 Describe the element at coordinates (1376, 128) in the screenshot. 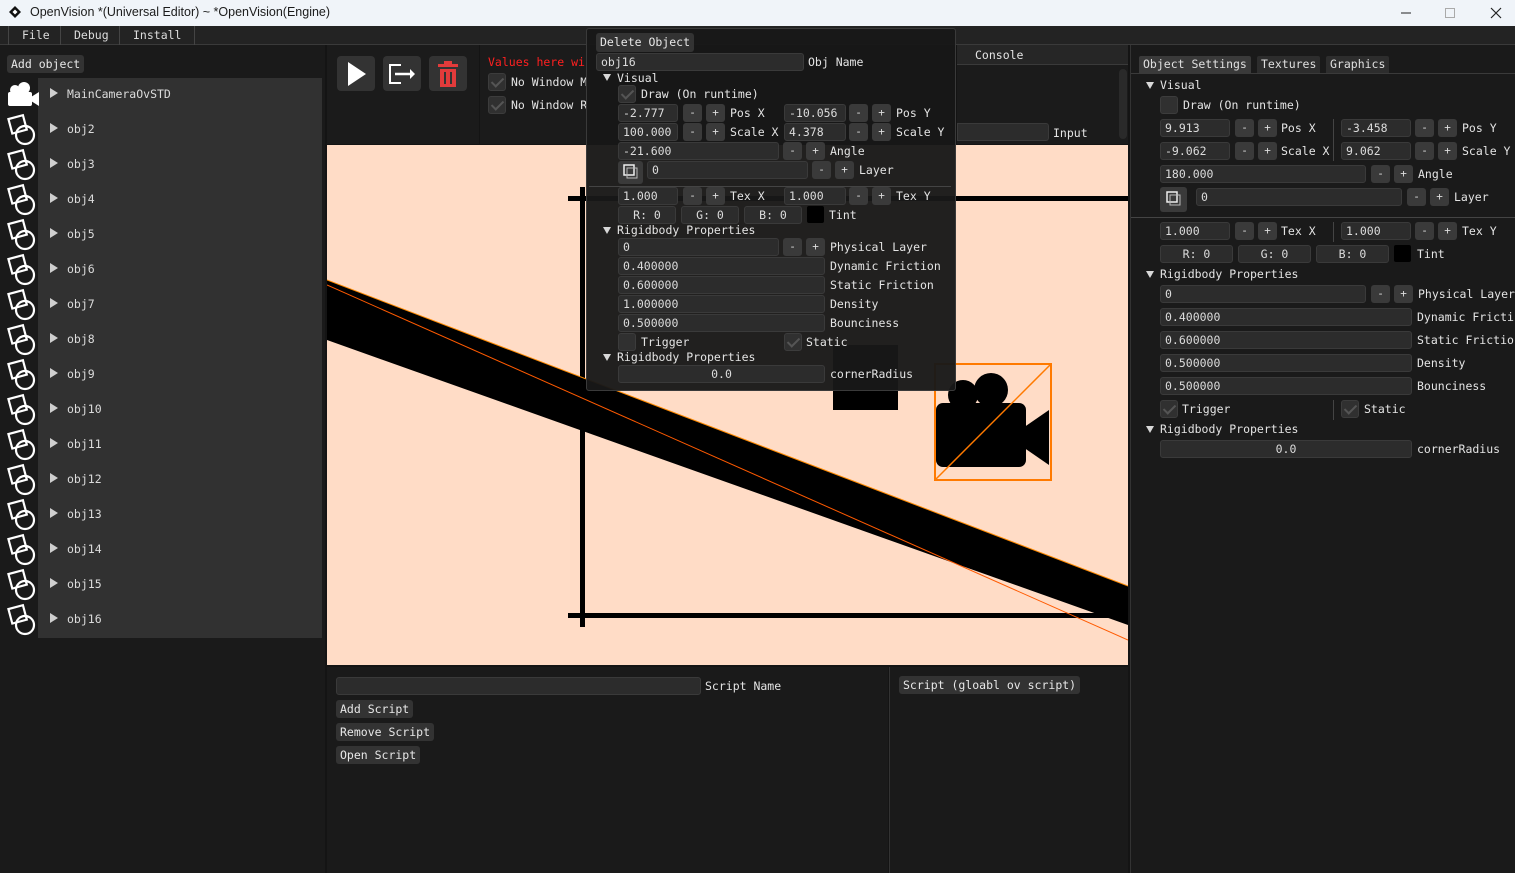

I see `pos-y-input: -3.458` at that location.